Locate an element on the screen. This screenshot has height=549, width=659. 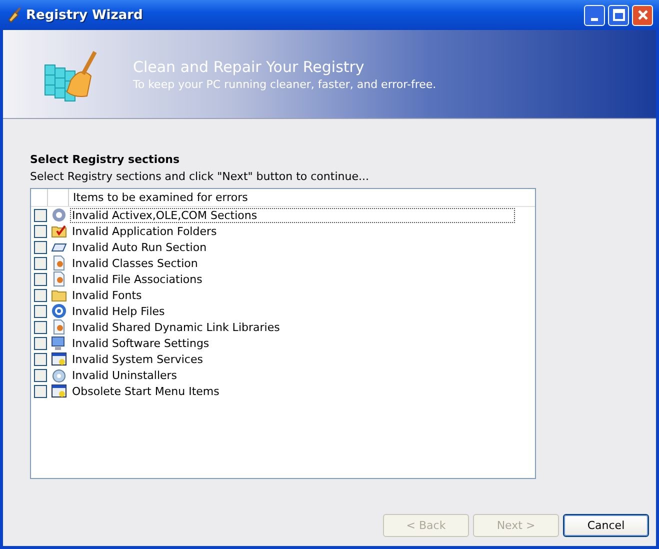
list-item: Invalid System Services is located at coordinates (137, 359).